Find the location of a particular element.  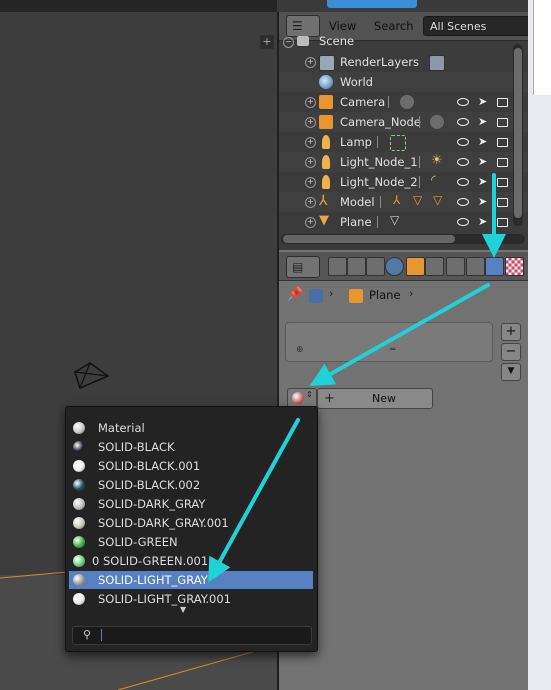

camera-gizmo-icon is located at coordinates (92, 376).